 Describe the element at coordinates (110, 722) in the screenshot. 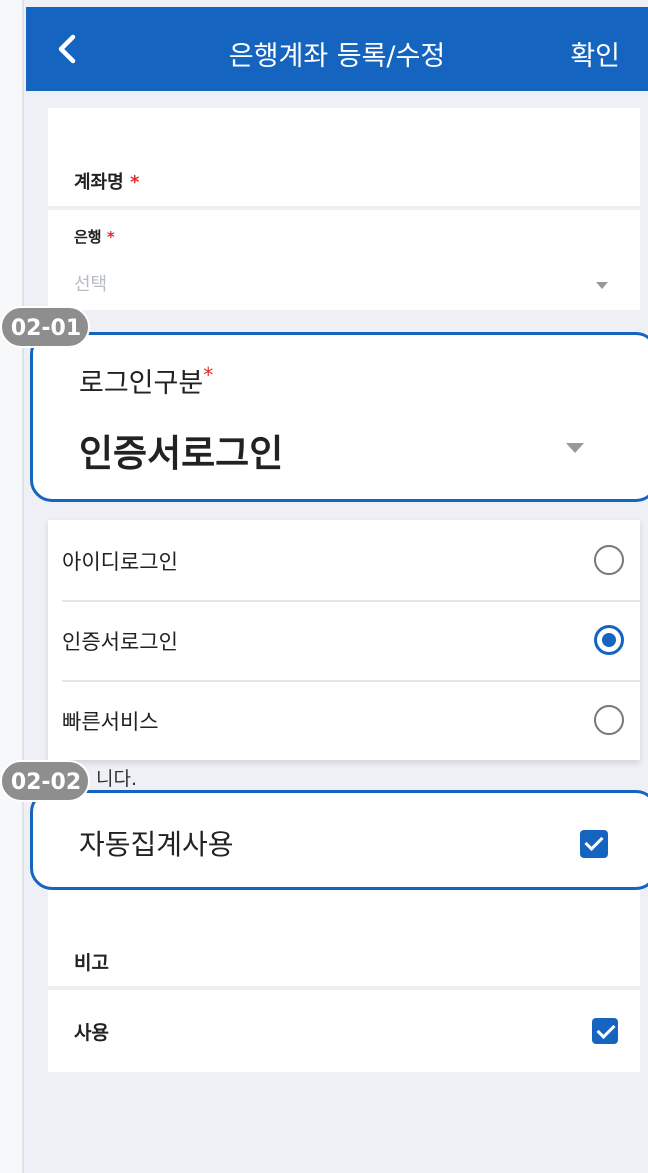

I see `option-label: 빠른서비스` at that location.